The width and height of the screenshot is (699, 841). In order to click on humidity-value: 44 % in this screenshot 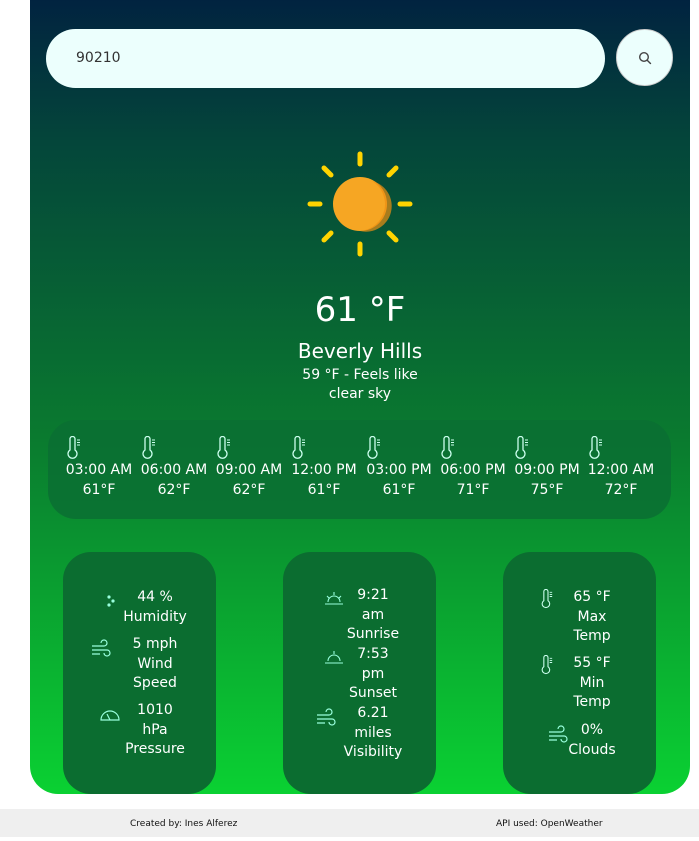, I will do `click(155, 597)`.